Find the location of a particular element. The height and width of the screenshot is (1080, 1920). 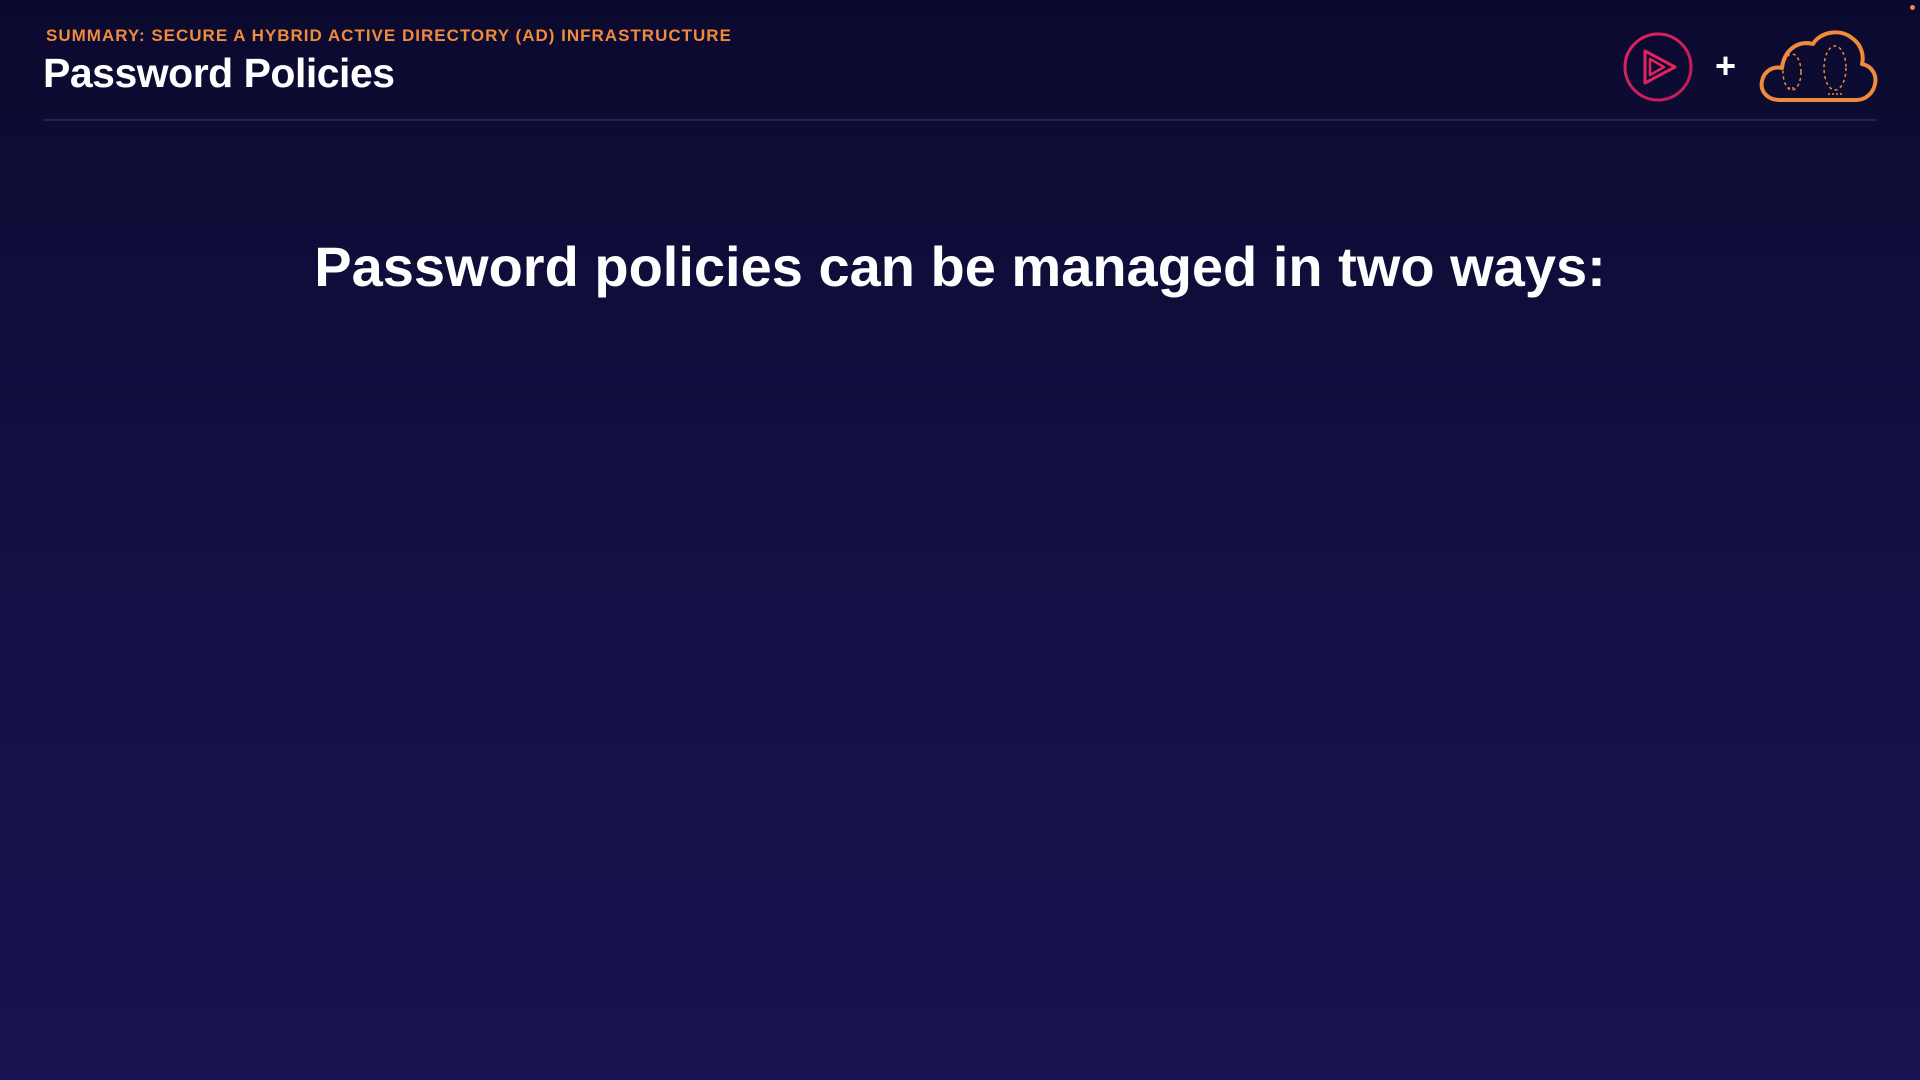

cloud-logo-icon is located at coordinates (1818, 66).